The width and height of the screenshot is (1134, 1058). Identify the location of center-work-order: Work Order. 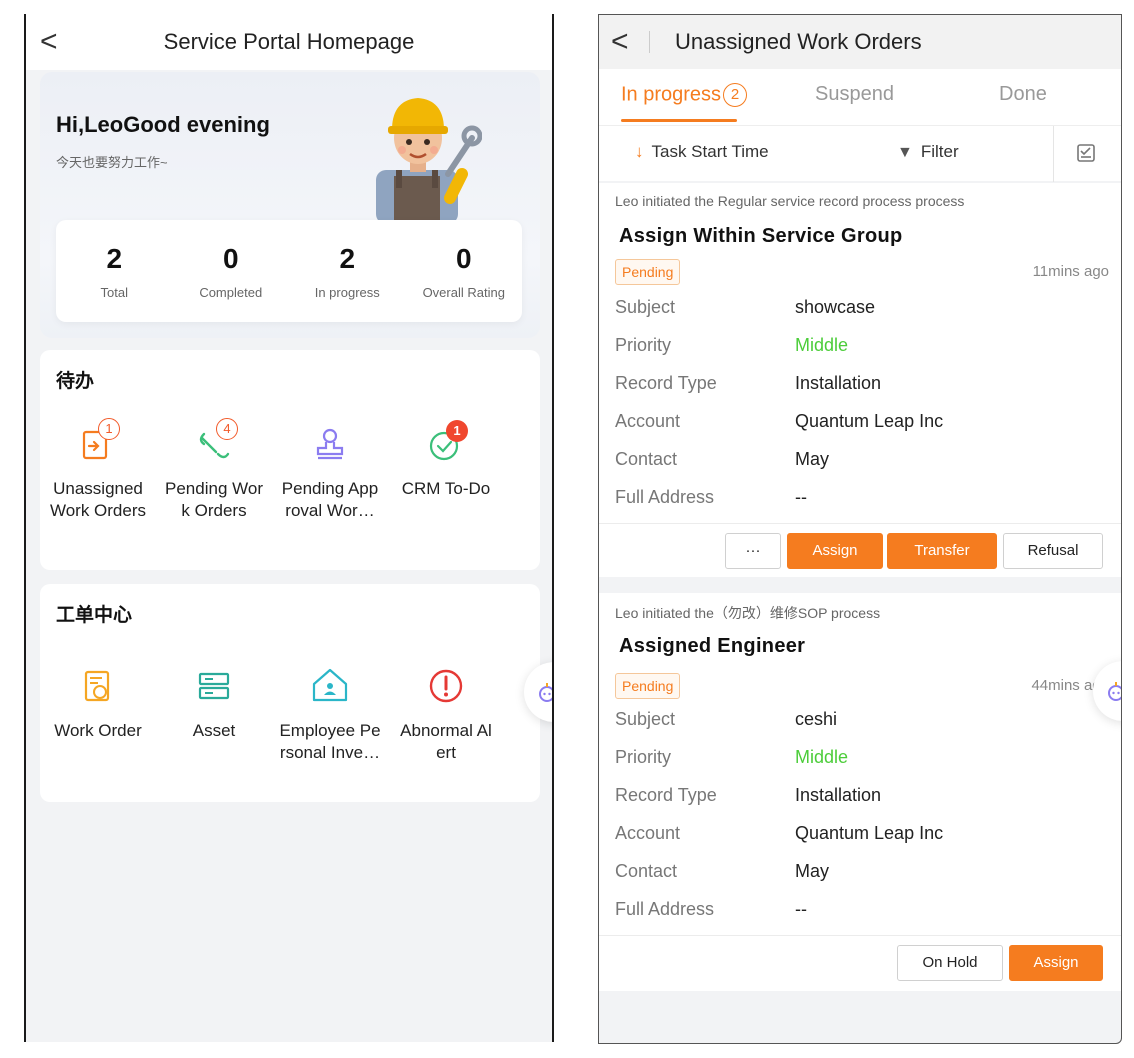
(98, 715).